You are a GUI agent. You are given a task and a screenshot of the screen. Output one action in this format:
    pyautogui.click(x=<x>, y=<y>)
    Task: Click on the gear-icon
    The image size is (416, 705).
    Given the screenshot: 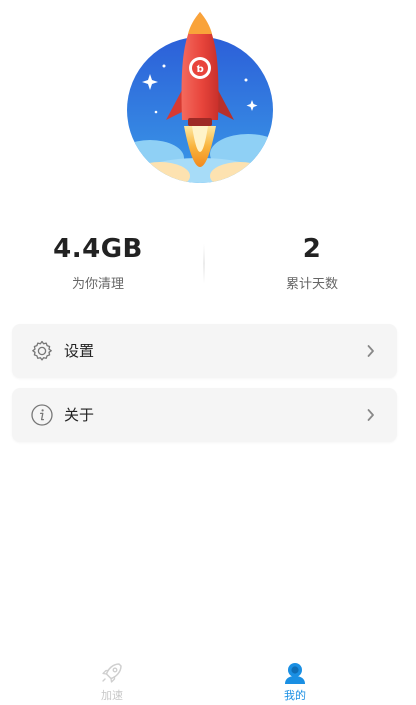 What is the action you would take?
    pyautogui.click(x=42, y=350)
    